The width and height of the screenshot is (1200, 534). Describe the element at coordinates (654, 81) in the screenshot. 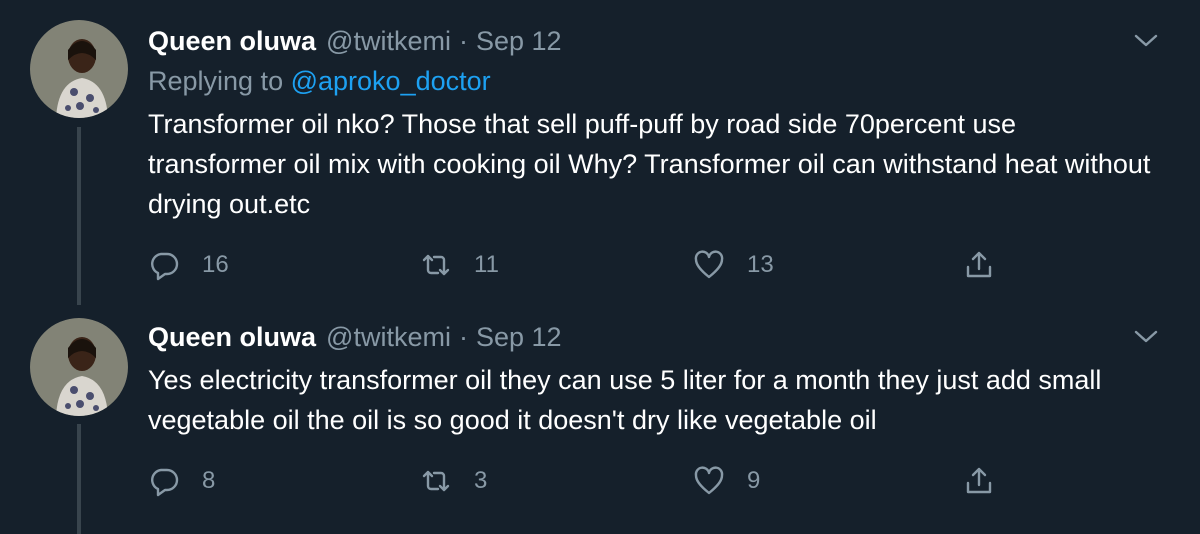

I see `replying-to-line: Replying to @aproko_doctor` at that location.